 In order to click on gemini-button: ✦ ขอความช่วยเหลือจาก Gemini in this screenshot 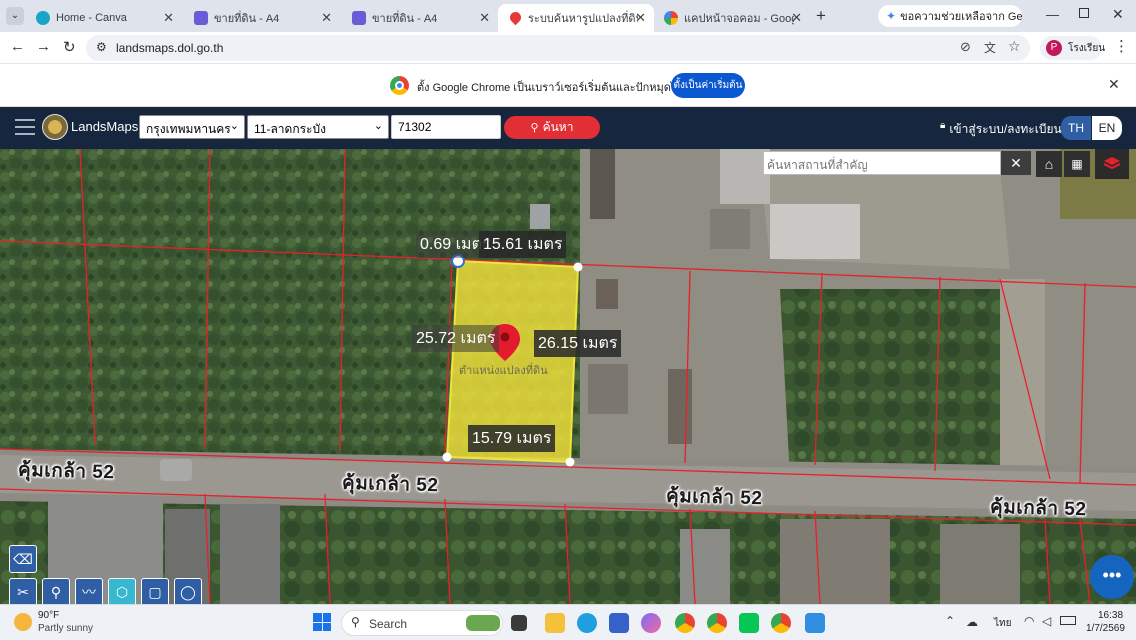, I will do `click(950, 16)`.